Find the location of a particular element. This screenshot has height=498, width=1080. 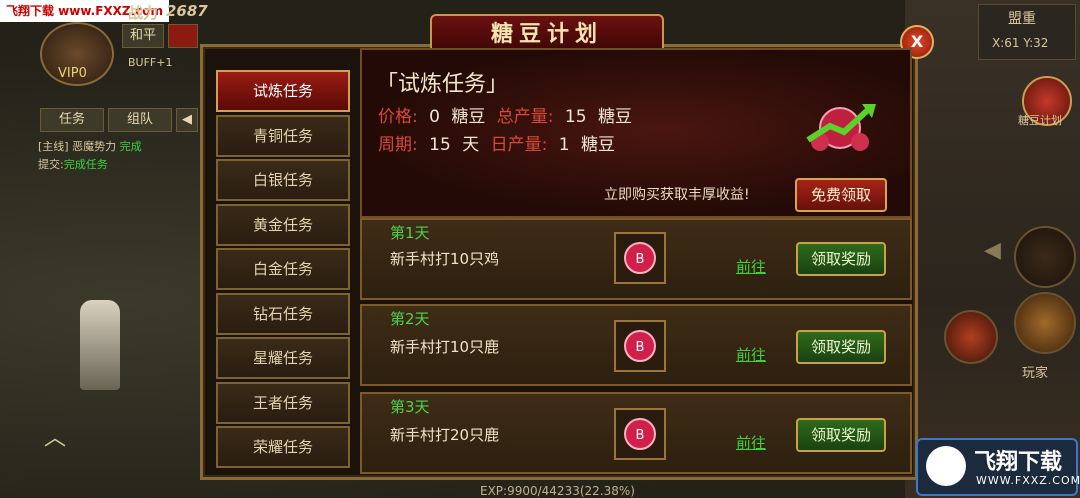

vip-badge: VIP0 is located at coordinates (72, 73).